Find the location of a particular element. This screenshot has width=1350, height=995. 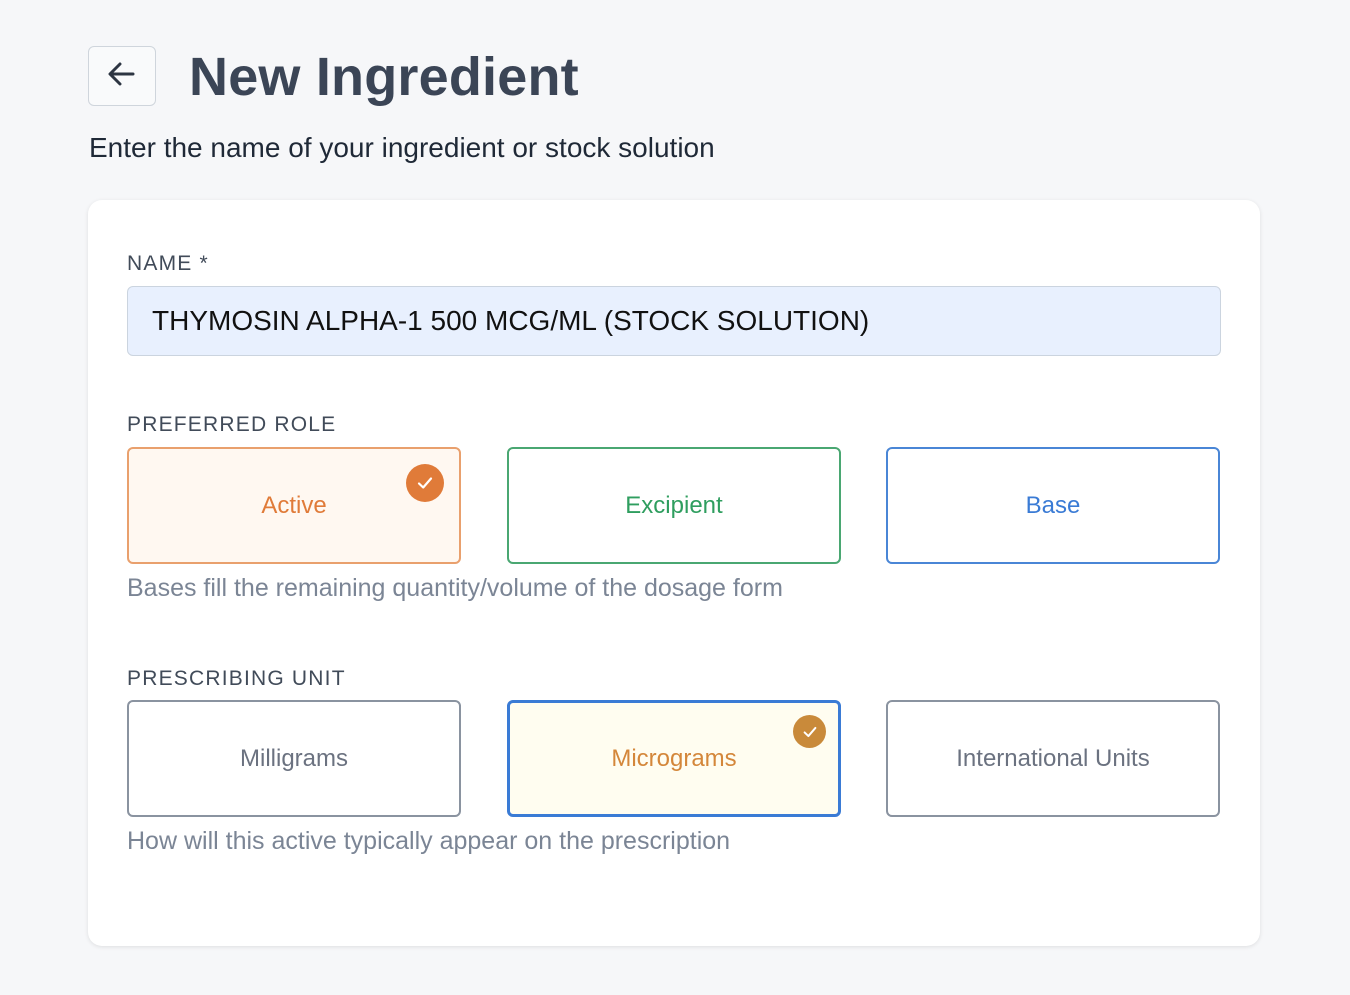

arrow-left-icon is located at coordinates (122, 76).